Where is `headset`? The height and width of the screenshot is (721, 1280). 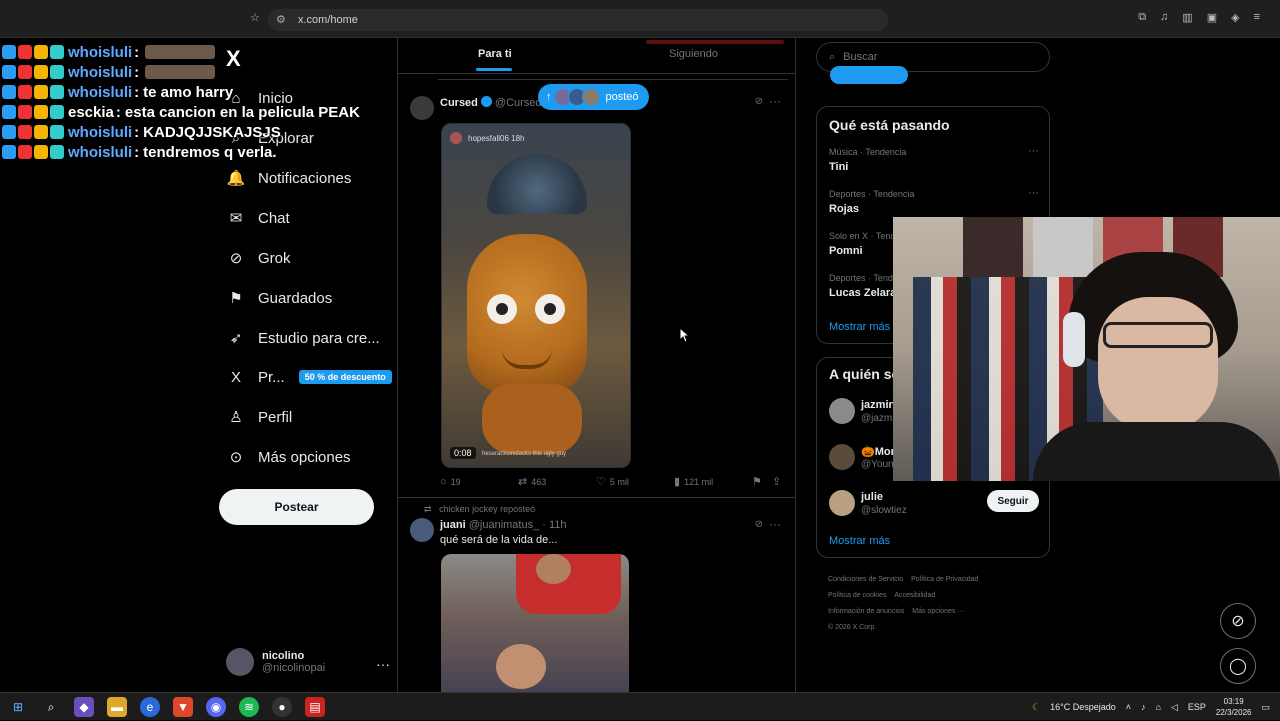 headset is located at coordinates (1074, 339).